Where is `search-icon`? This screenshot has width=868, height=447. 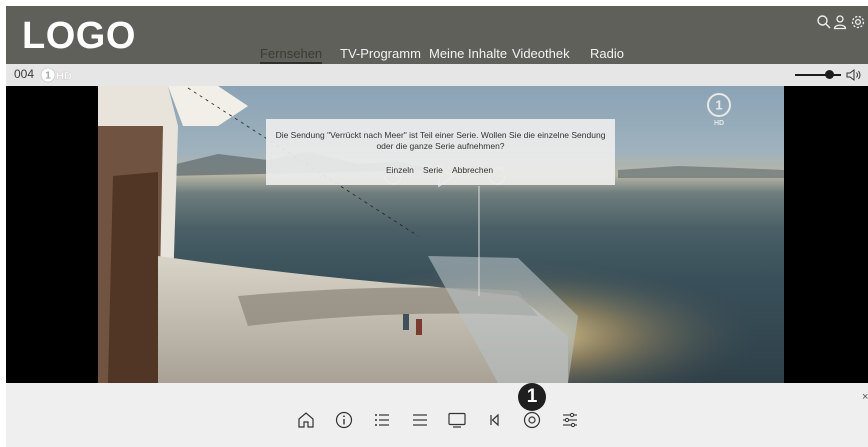 search-icon is located at coordinates (824, 23).